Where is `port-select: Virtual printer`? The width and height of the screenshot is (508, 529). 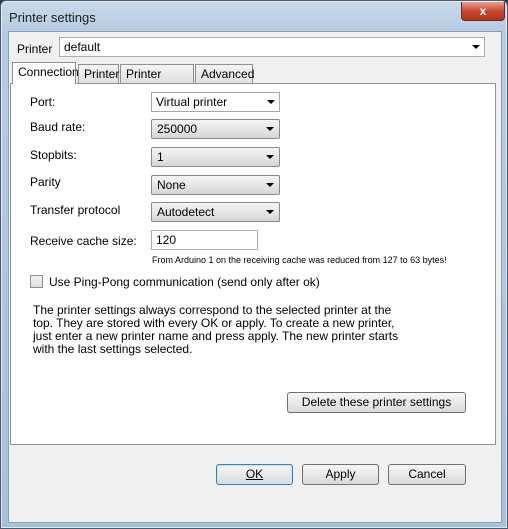 port-select: Virtual printer is located at coordinates (215, 102).